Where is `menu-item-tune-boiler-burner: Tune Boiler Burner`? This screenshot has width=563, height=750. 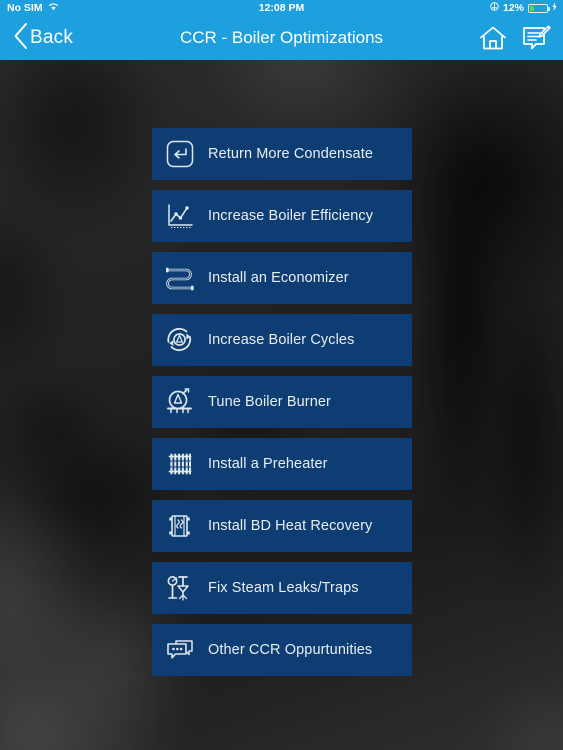 menu-item-tune-boiler-burner: Tune Boiler Burner is located at coordinates (282, 402).